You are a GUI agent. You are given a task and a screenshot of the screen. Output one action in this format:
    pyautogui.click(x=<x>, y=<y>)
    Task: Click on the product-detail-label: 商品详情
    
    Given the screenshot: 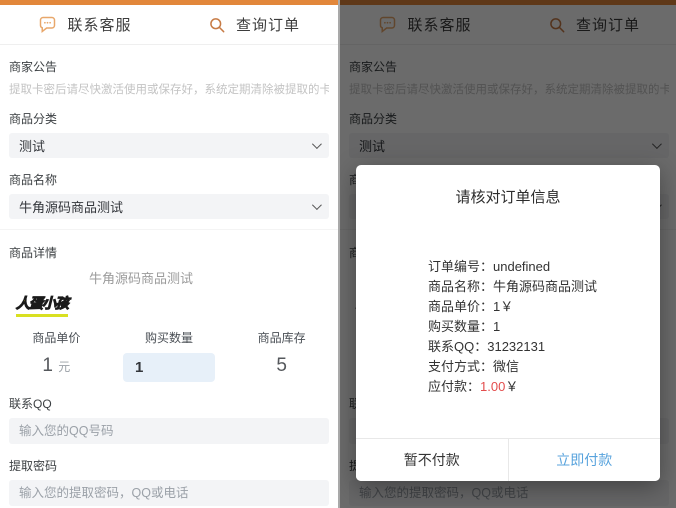 What is the action you would take?
    pyautogui.click(x=33, y=253)
    